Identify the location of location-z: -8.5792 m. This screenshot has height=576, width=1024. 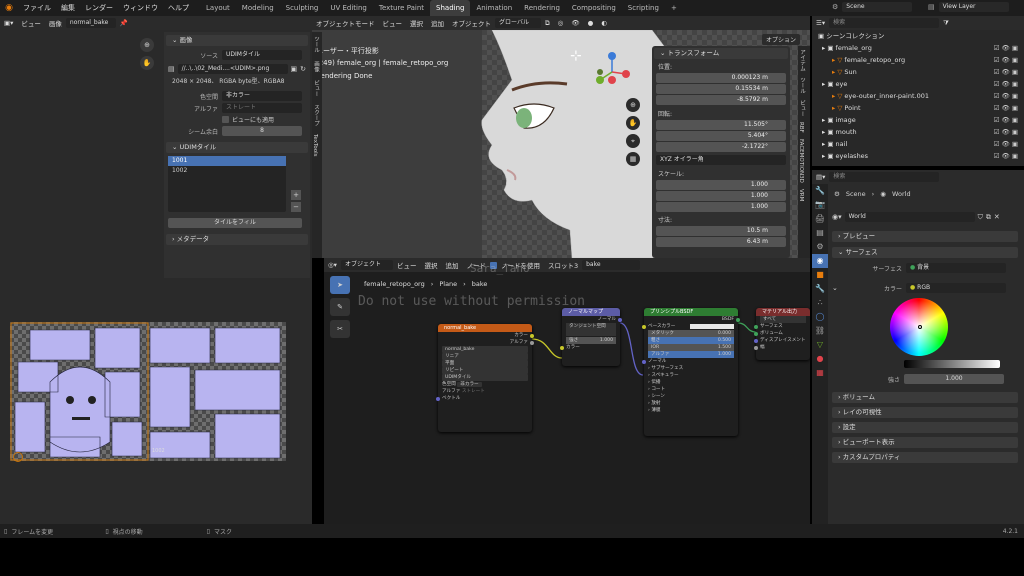
(721, 100).